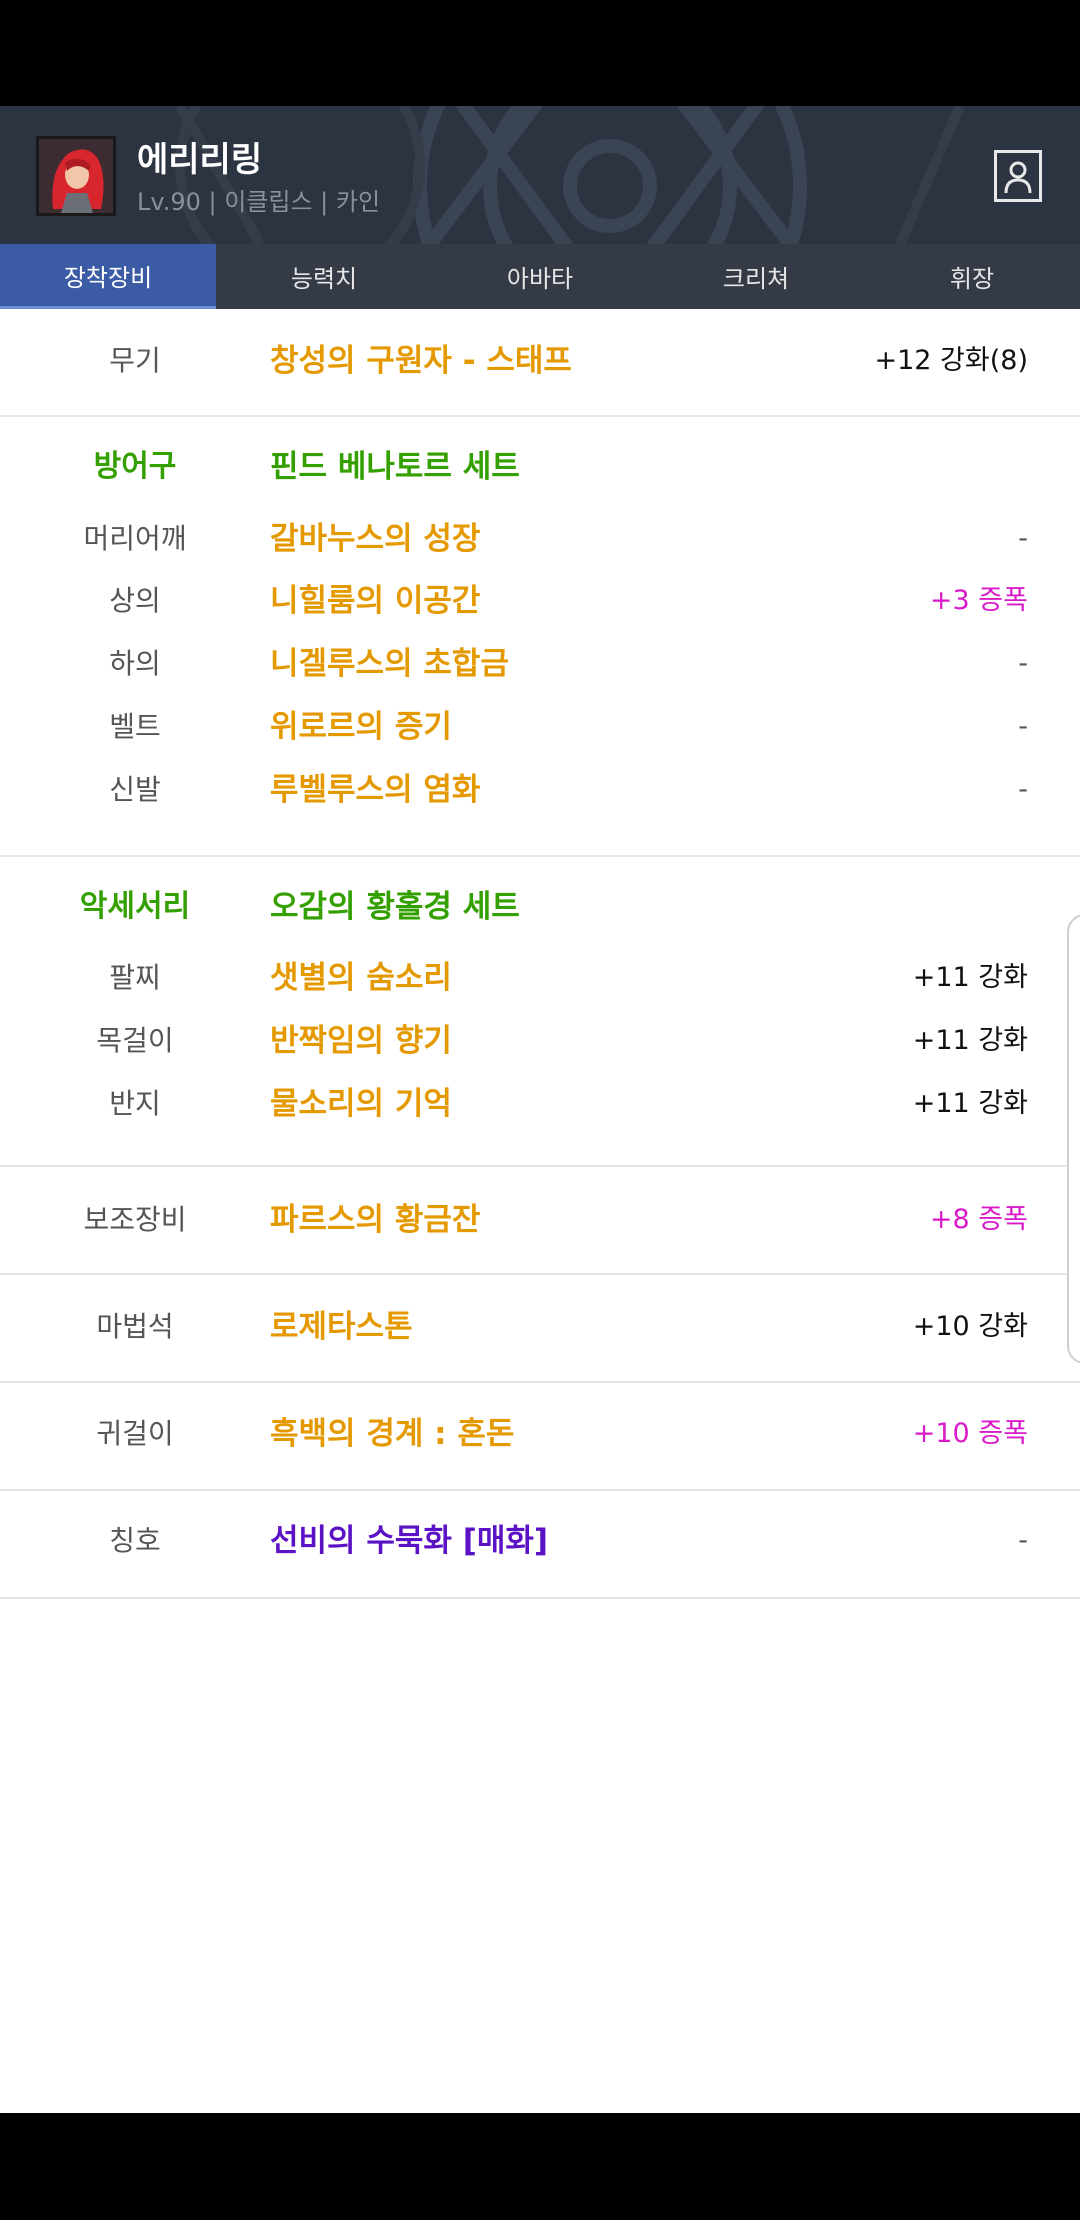 The width and height of the screenshot is (1080, 2220). I want to click on item-name: 선비의 수묵화 [매화], so click(409, 1541).